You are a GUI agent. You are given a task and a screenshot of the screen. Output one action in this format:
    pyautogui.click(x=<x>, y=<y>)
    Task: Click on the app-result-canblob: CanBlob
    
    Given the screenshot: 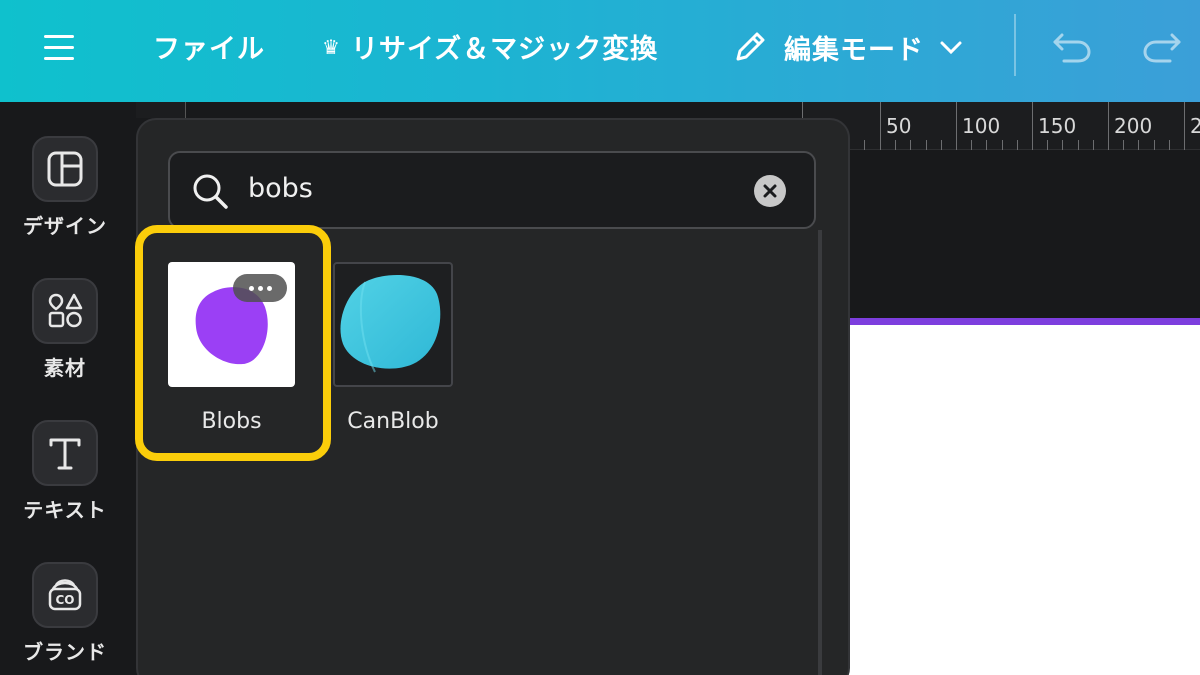 What is the action you would take?
    pyautogui.click(x=393, y=348)
    